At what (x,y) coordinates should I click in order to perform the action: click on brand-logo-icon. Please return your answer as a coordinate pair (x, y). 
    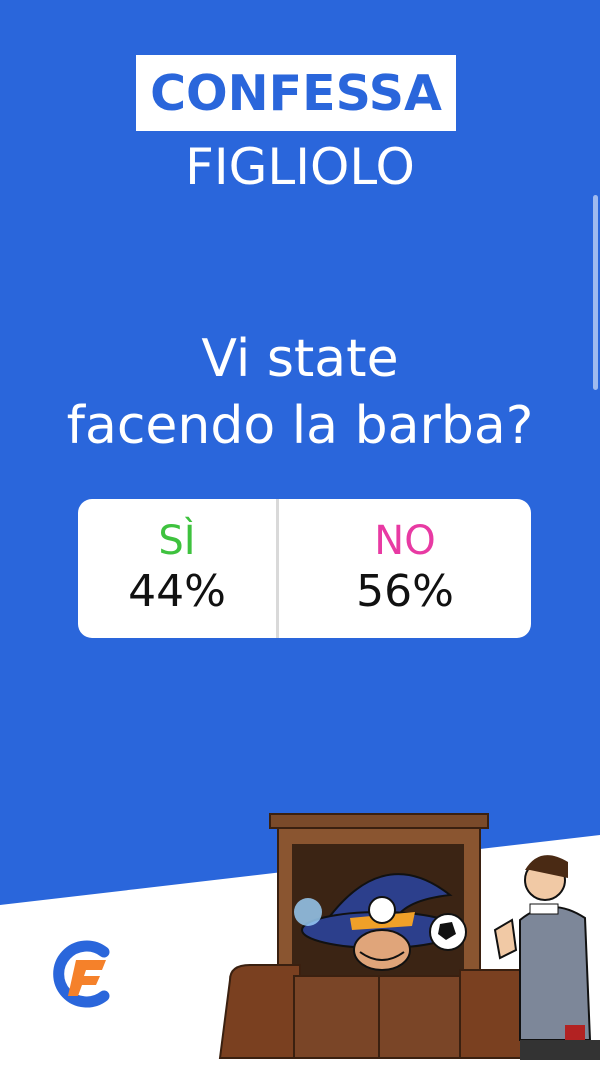
    Looking at the image, I should click on (81, 974).